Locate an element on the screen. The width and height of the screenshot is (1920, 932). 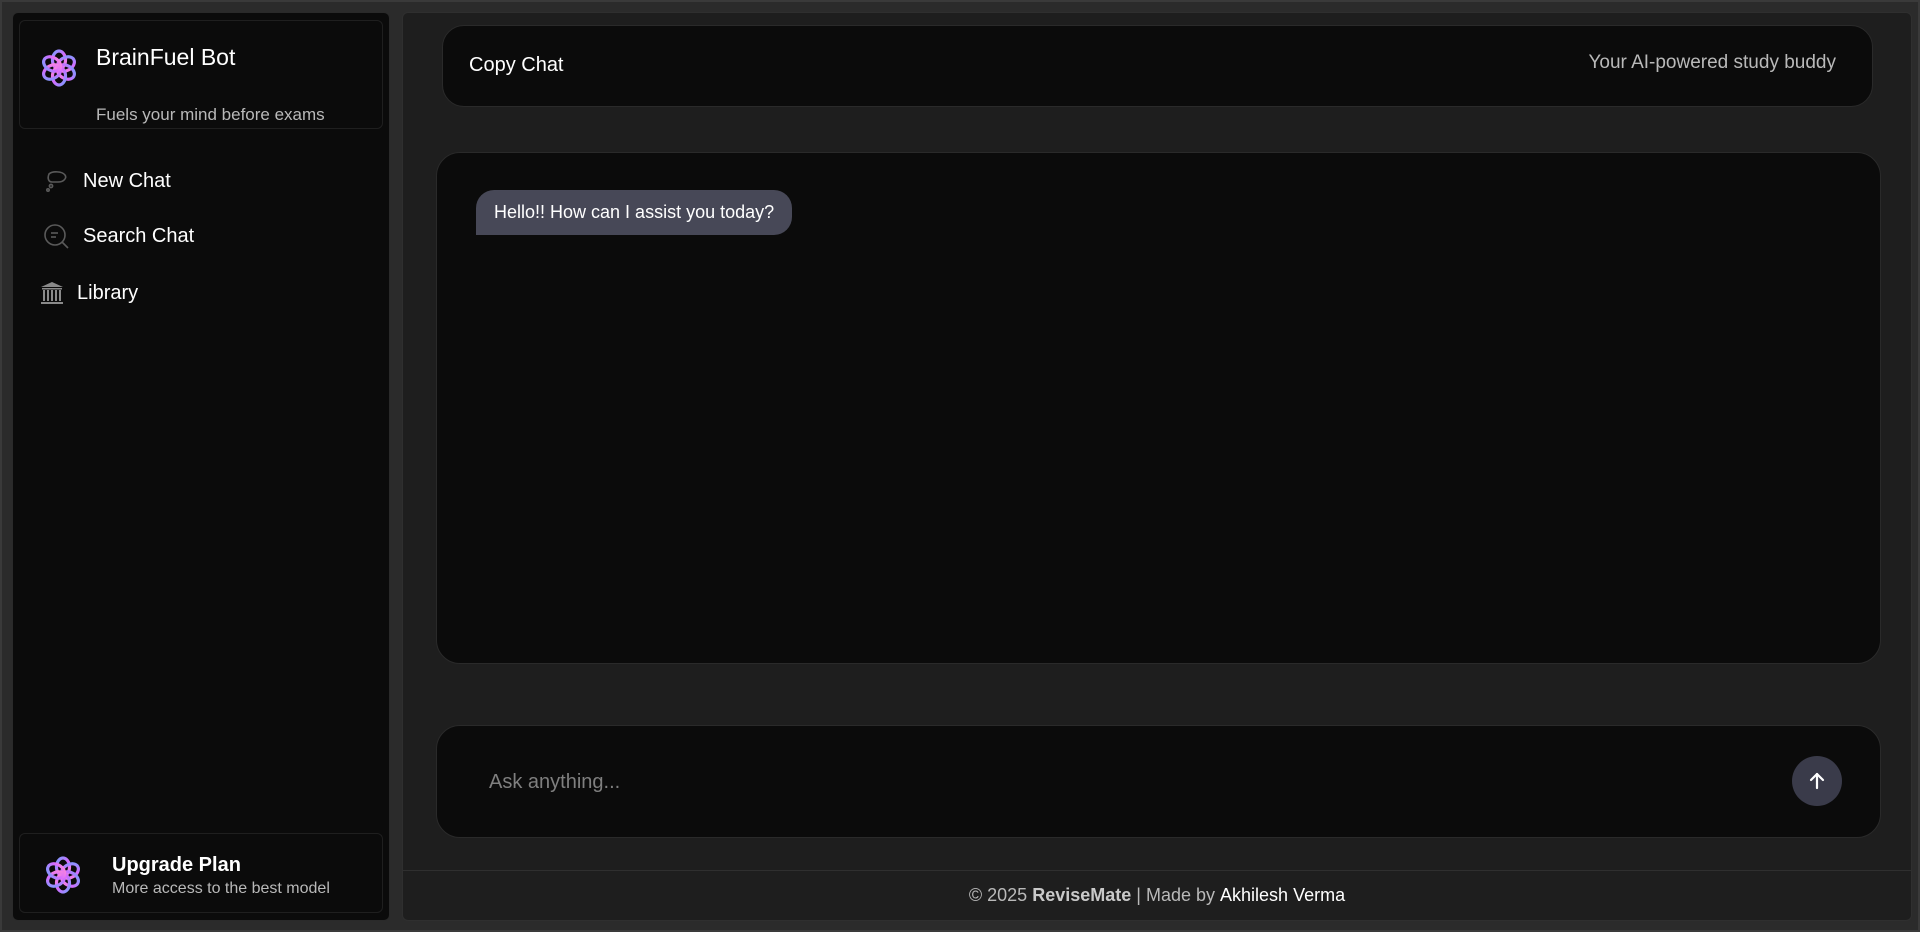
top-bar: Copy Chat Your AI-powered study buddy is located at coordinates (1157, 66).